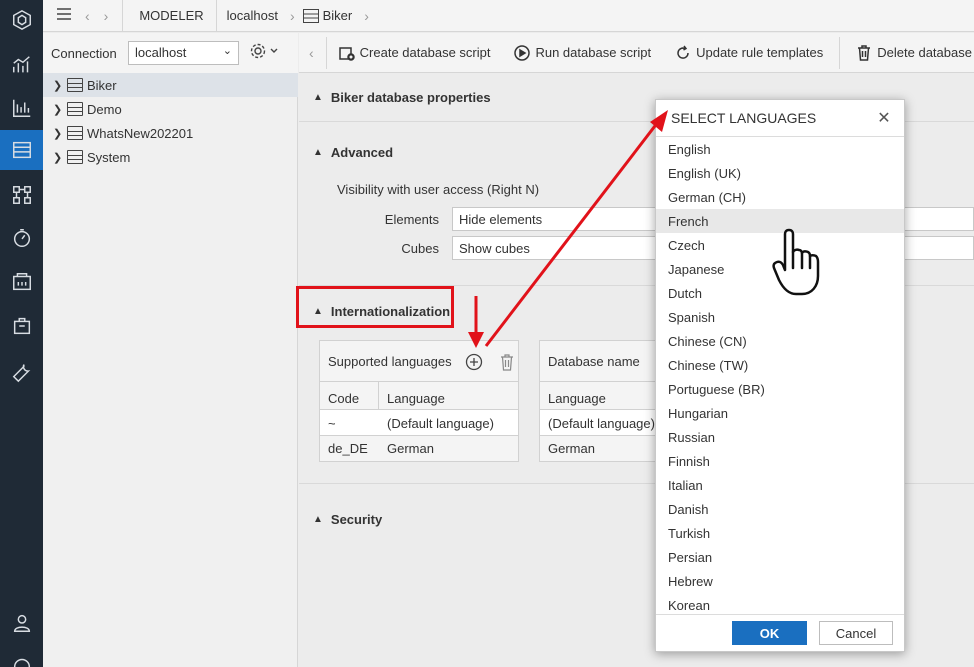  What do you see at coordinates (780, 509) in the screenshot?
I see `language-option: Danish` at bounding box center [780, 509].